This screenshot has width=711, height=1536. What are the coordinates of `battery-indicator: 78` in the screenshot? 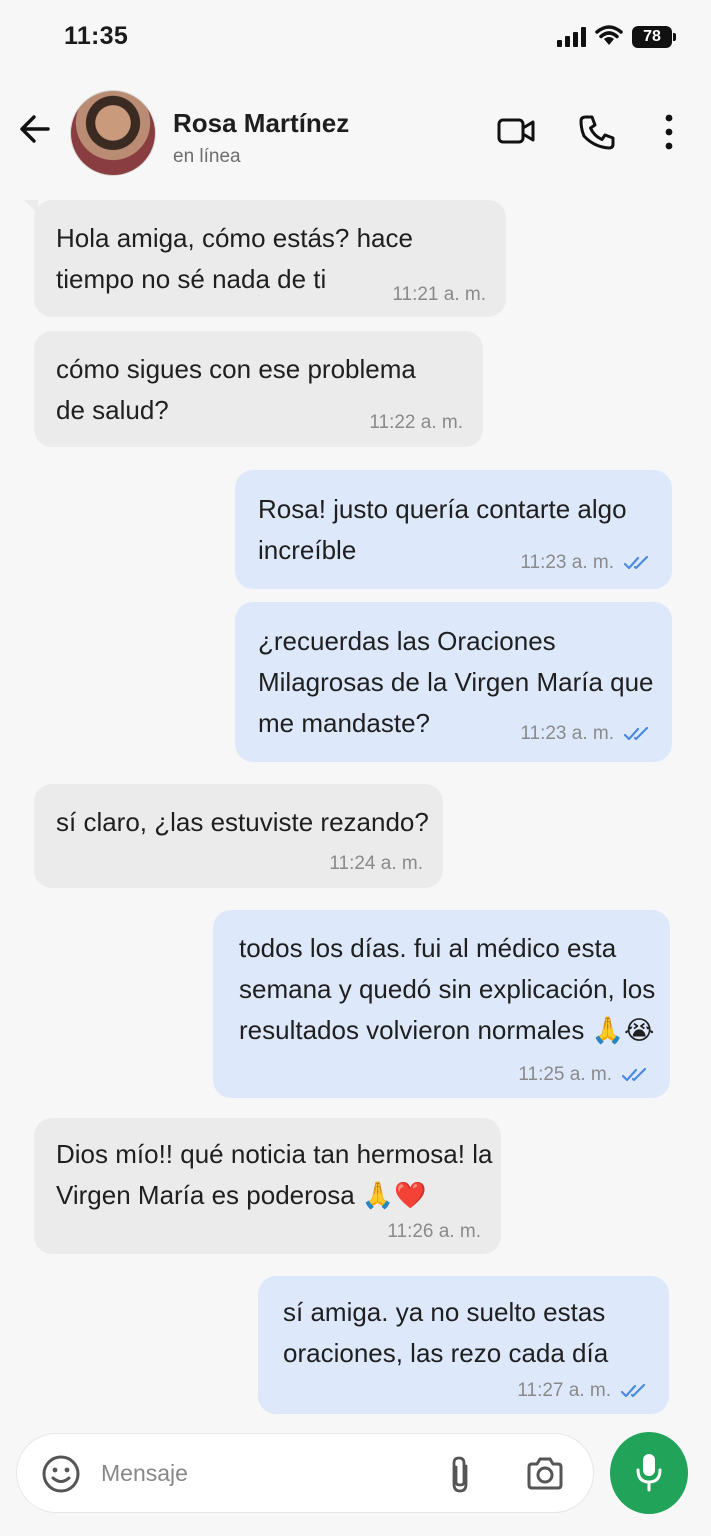 It's located at (654, 37).